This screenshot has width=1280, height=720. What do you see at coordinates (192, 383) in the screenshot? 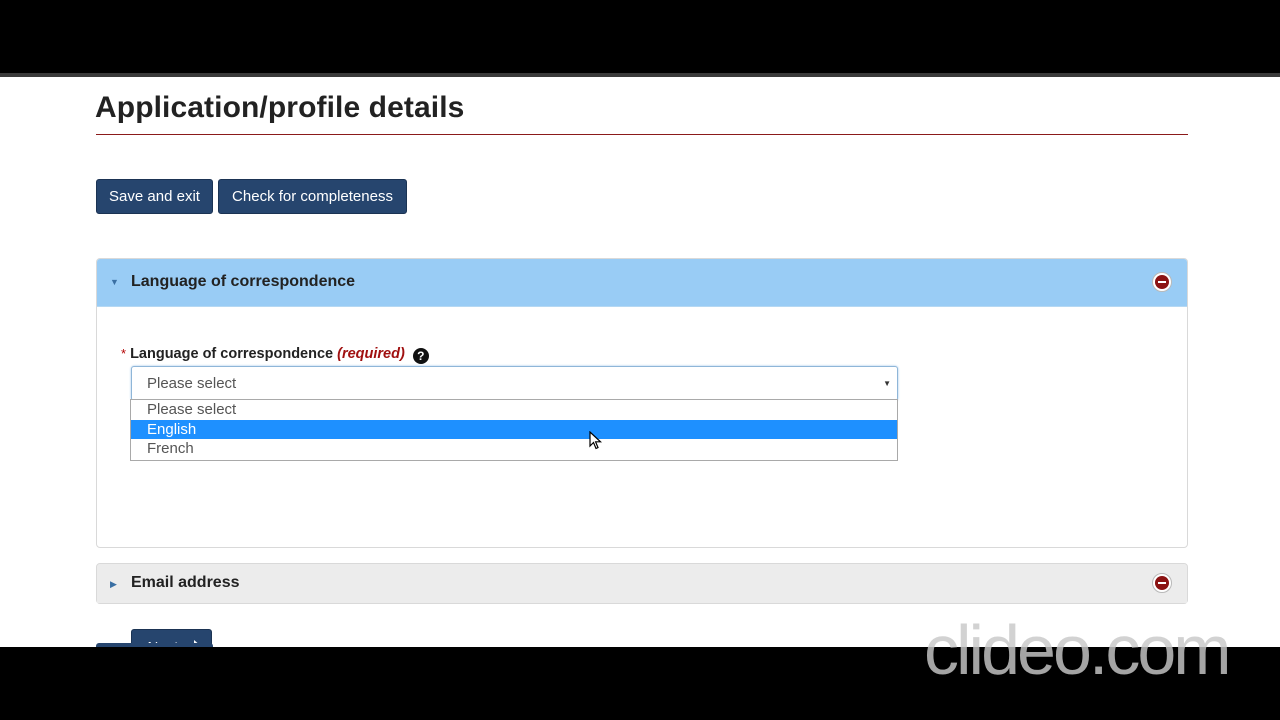
I see `language-select-value: Please select` at bounding box center [192, 383].